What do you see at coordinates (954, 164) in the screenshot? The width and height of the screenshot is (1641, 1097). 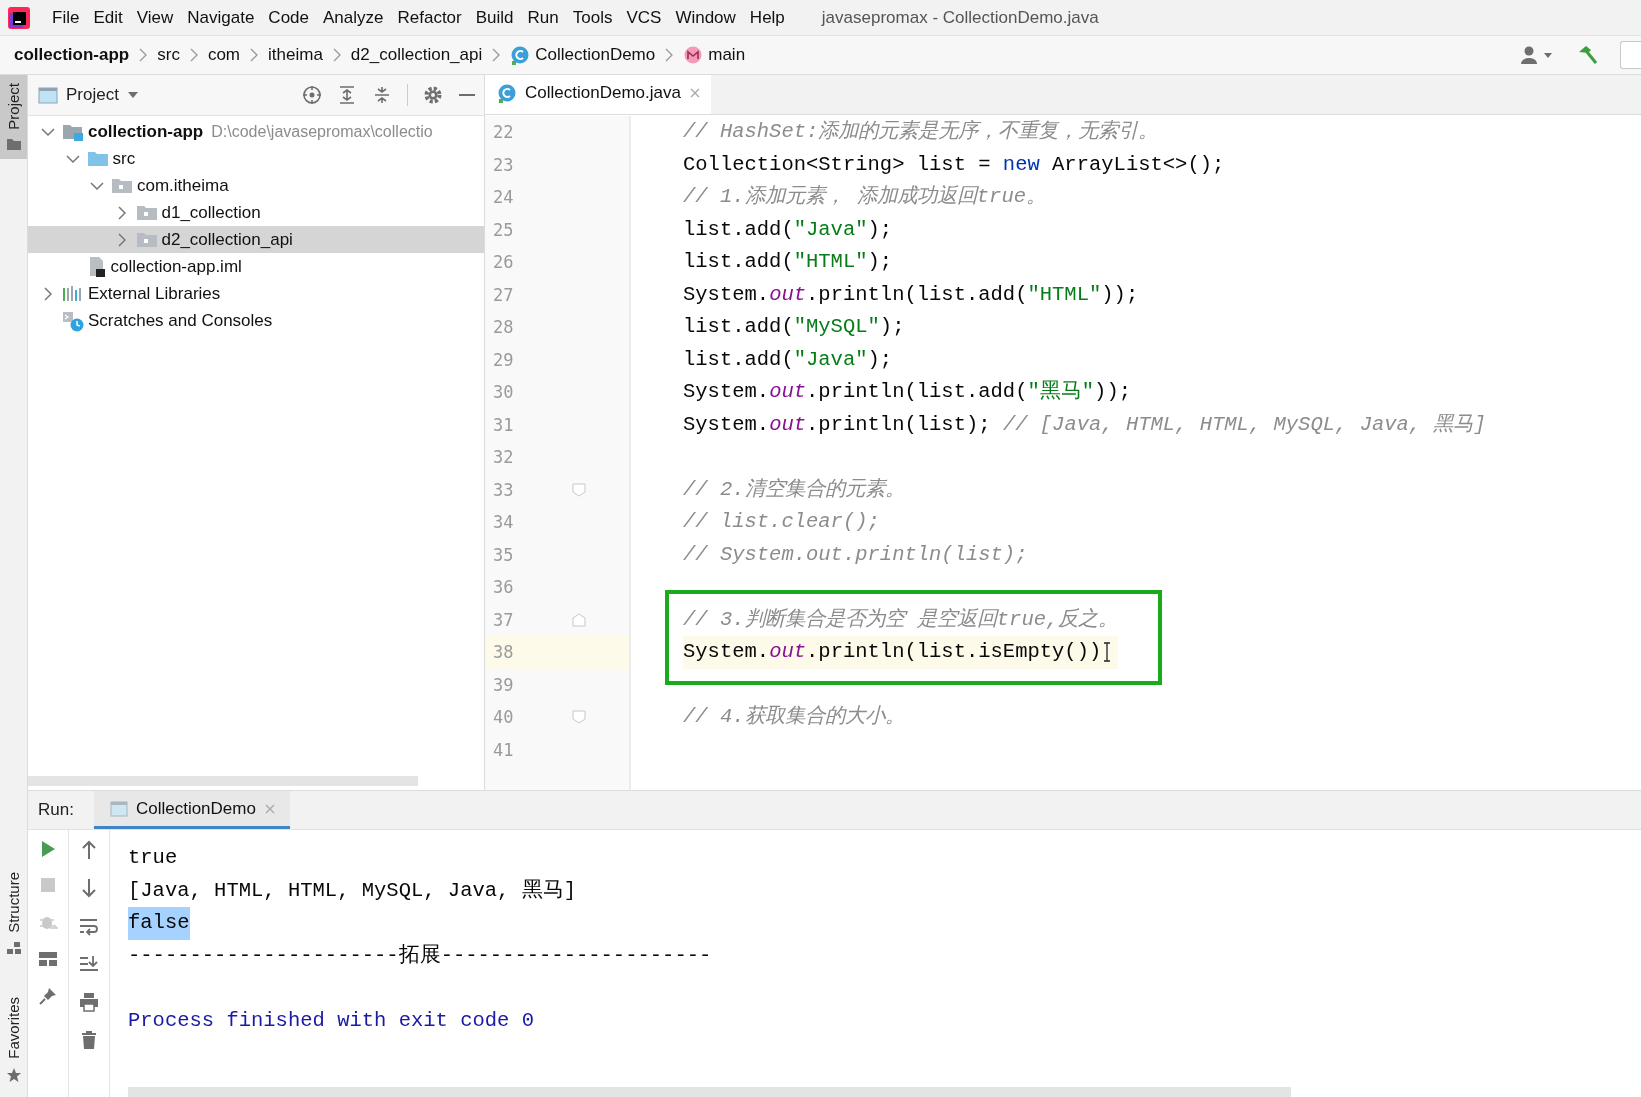 I see `code-line: Collection<String> list = new ArrayList<>();` at bounding box center [954, 164].